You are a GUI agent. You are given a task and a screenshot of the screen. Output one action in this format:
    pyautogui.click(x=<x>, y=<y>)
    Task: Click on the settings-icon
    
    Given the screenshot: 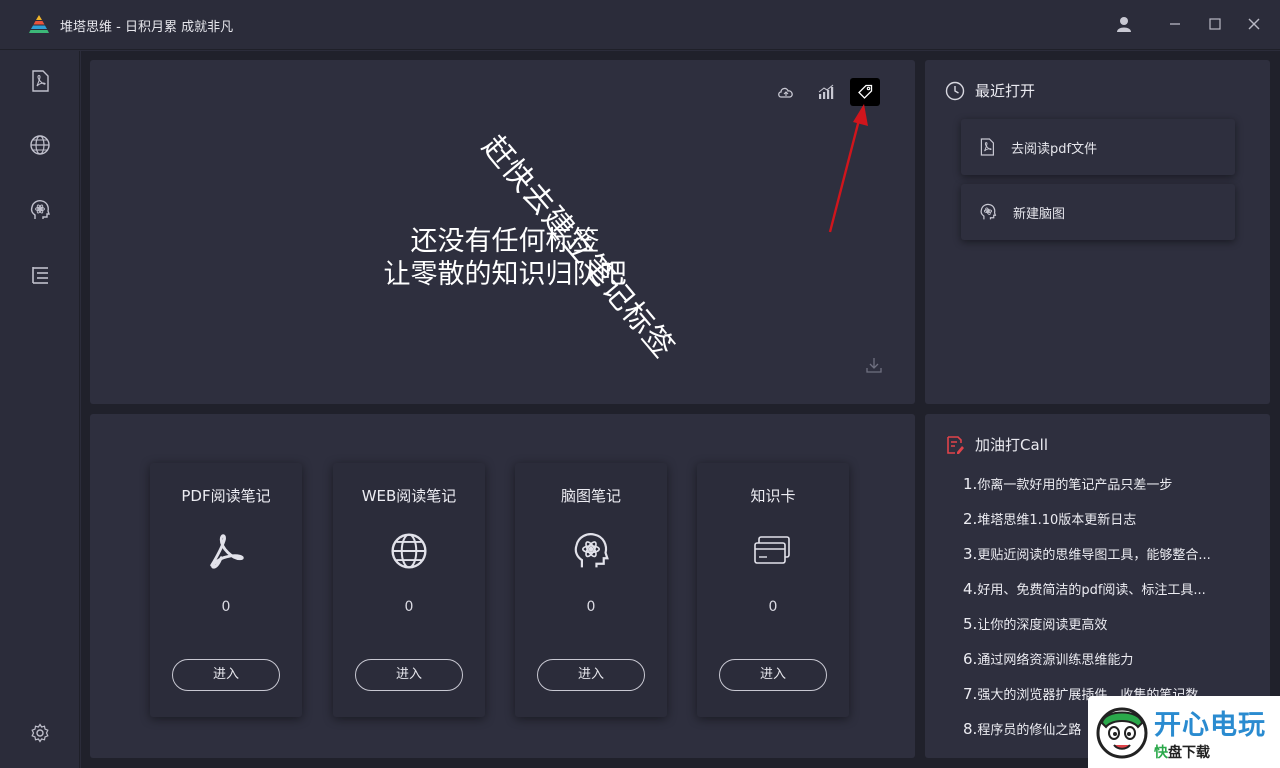 What is the action you would take?
    pyautogui.click(x=40, y=733)
    